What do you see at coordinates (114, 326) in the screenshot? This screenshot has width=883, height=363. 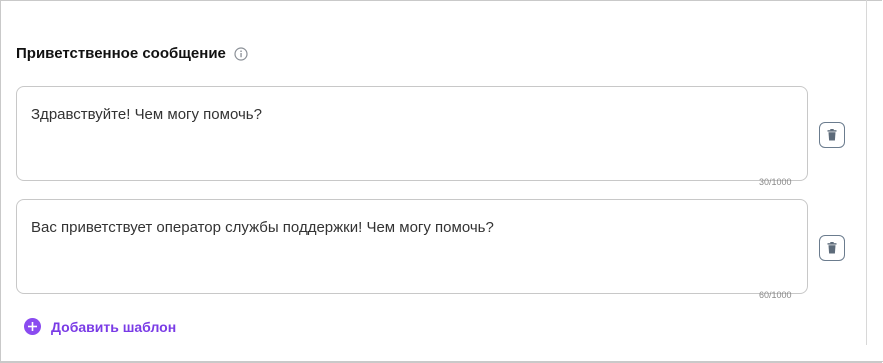 I see `add-template-label: Добавить шаблон` at bounding box center [114, 326].